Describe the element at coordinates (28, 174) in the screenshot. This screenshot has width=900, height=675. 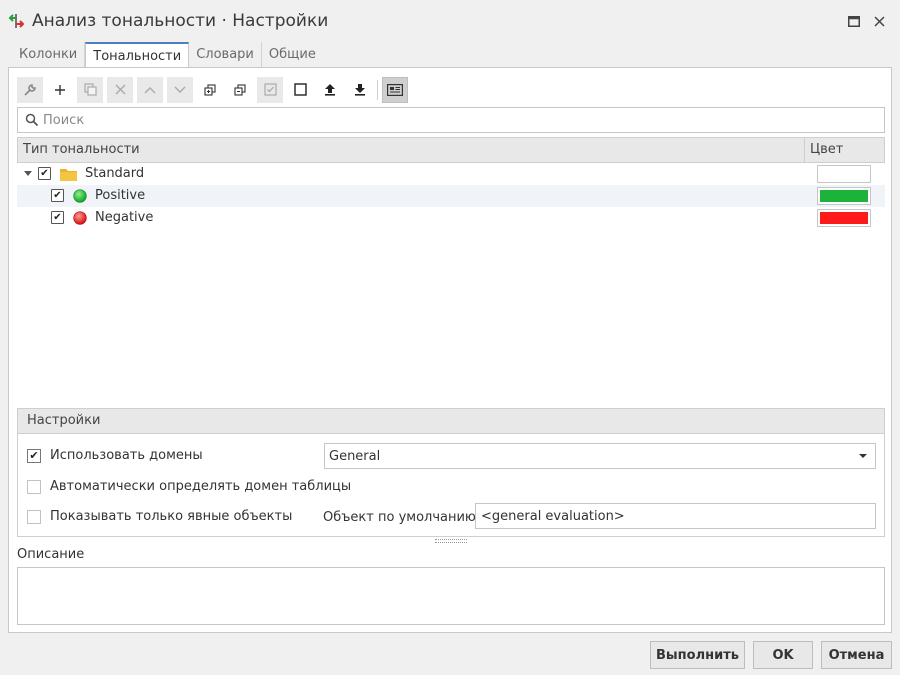
I see `expand-arrow-icon` at that location.